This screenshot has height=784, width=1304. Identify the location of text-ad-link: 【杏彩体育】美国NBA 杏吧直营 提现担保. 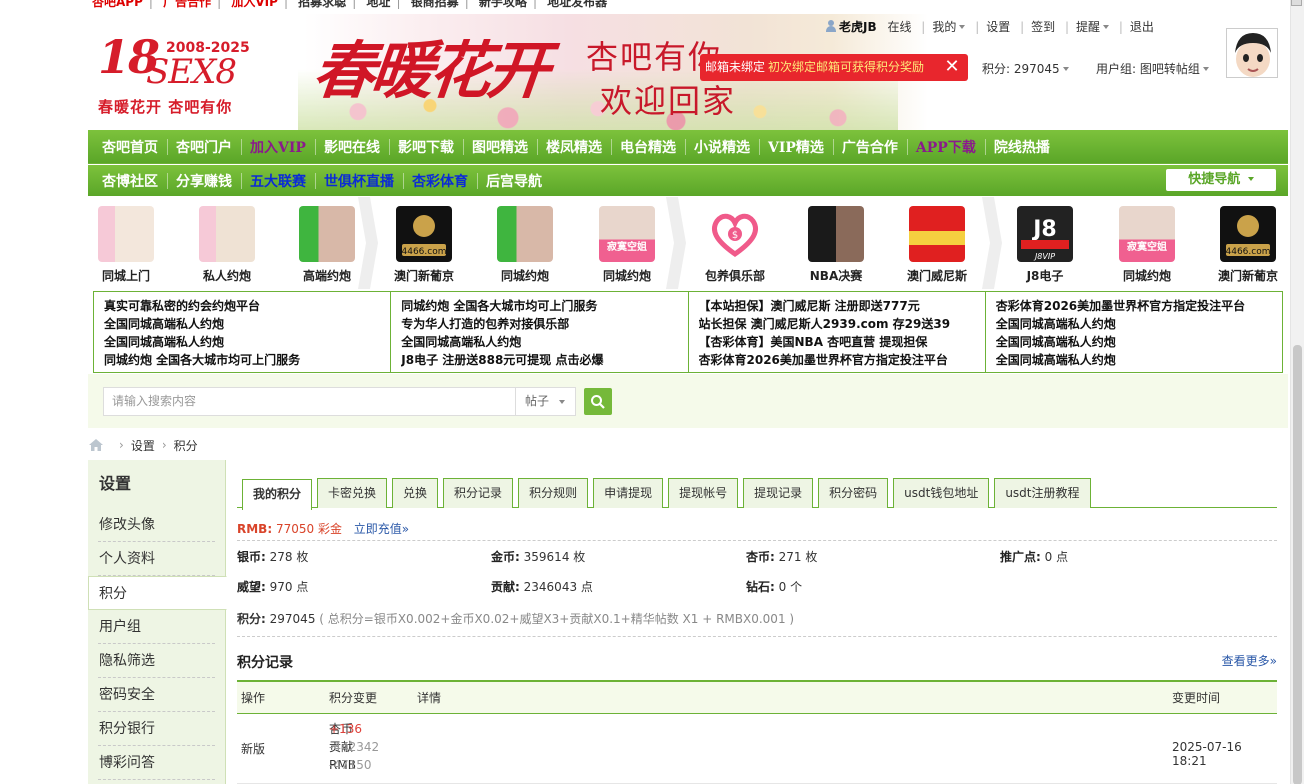
(842, 342).